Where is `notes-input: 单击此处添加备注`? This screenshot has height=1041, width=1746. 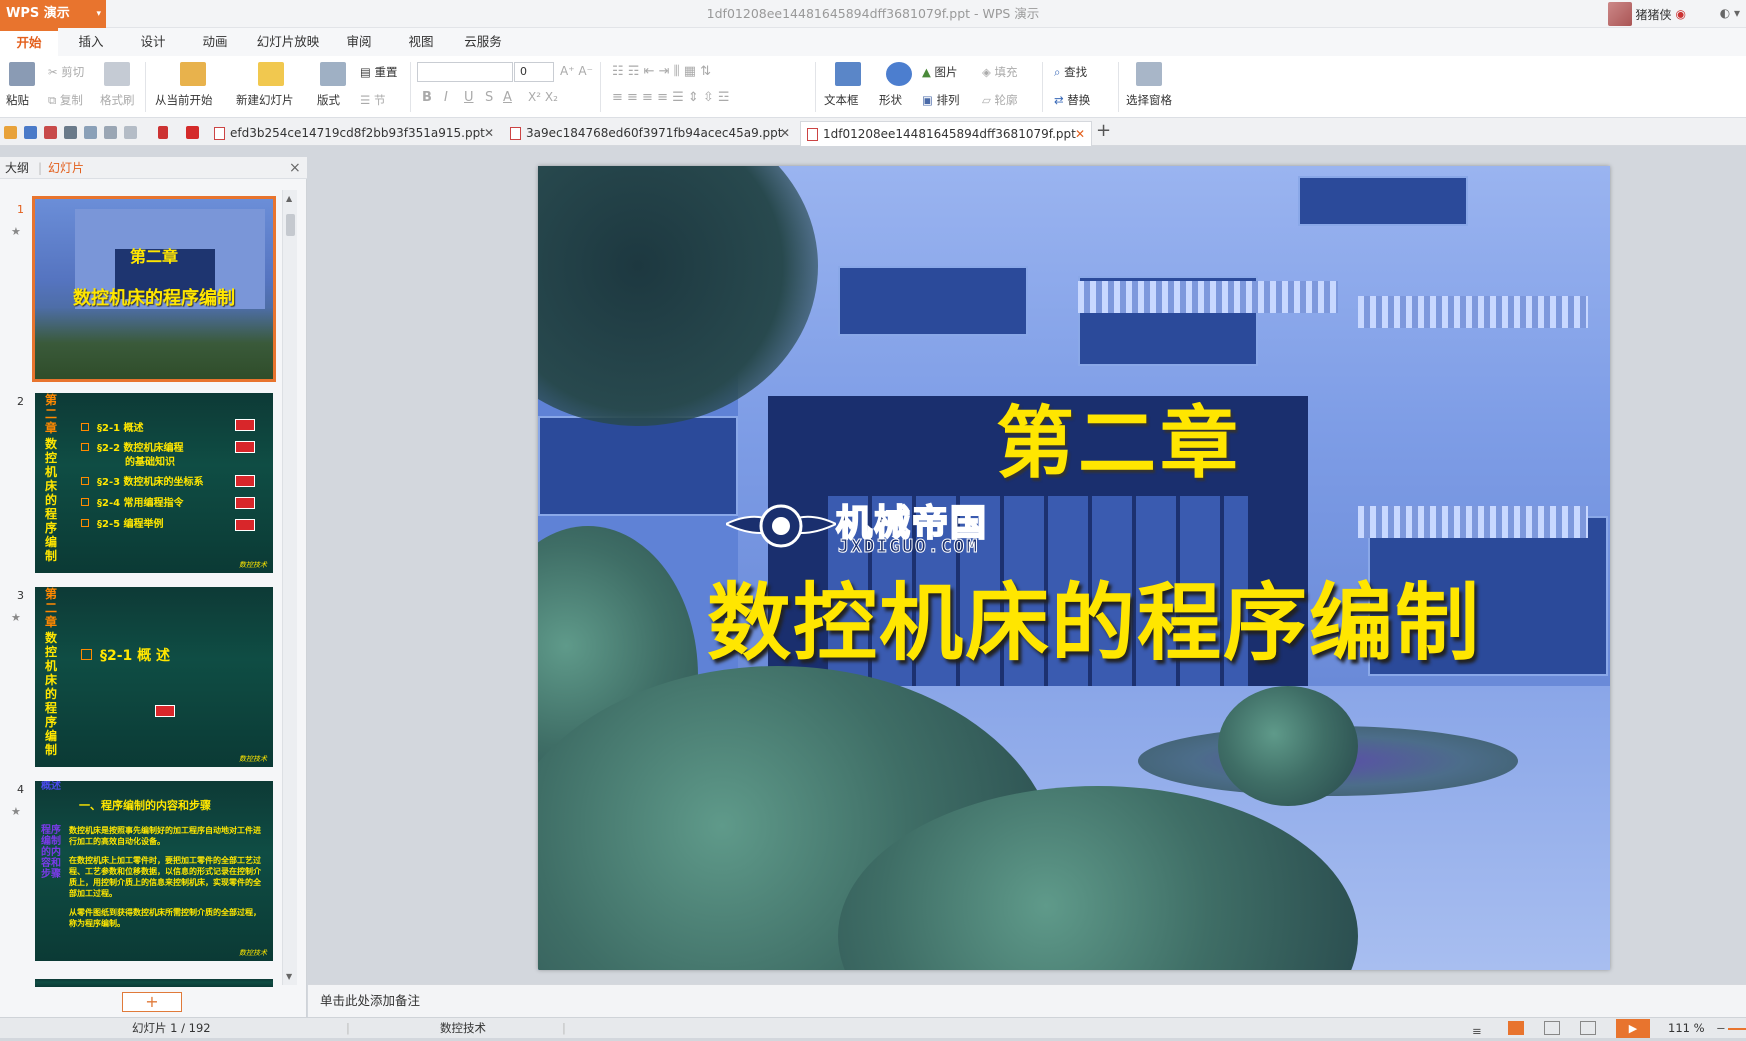
notes-input: 单击此处添加备注 is located at coordinates (1027, 1000).